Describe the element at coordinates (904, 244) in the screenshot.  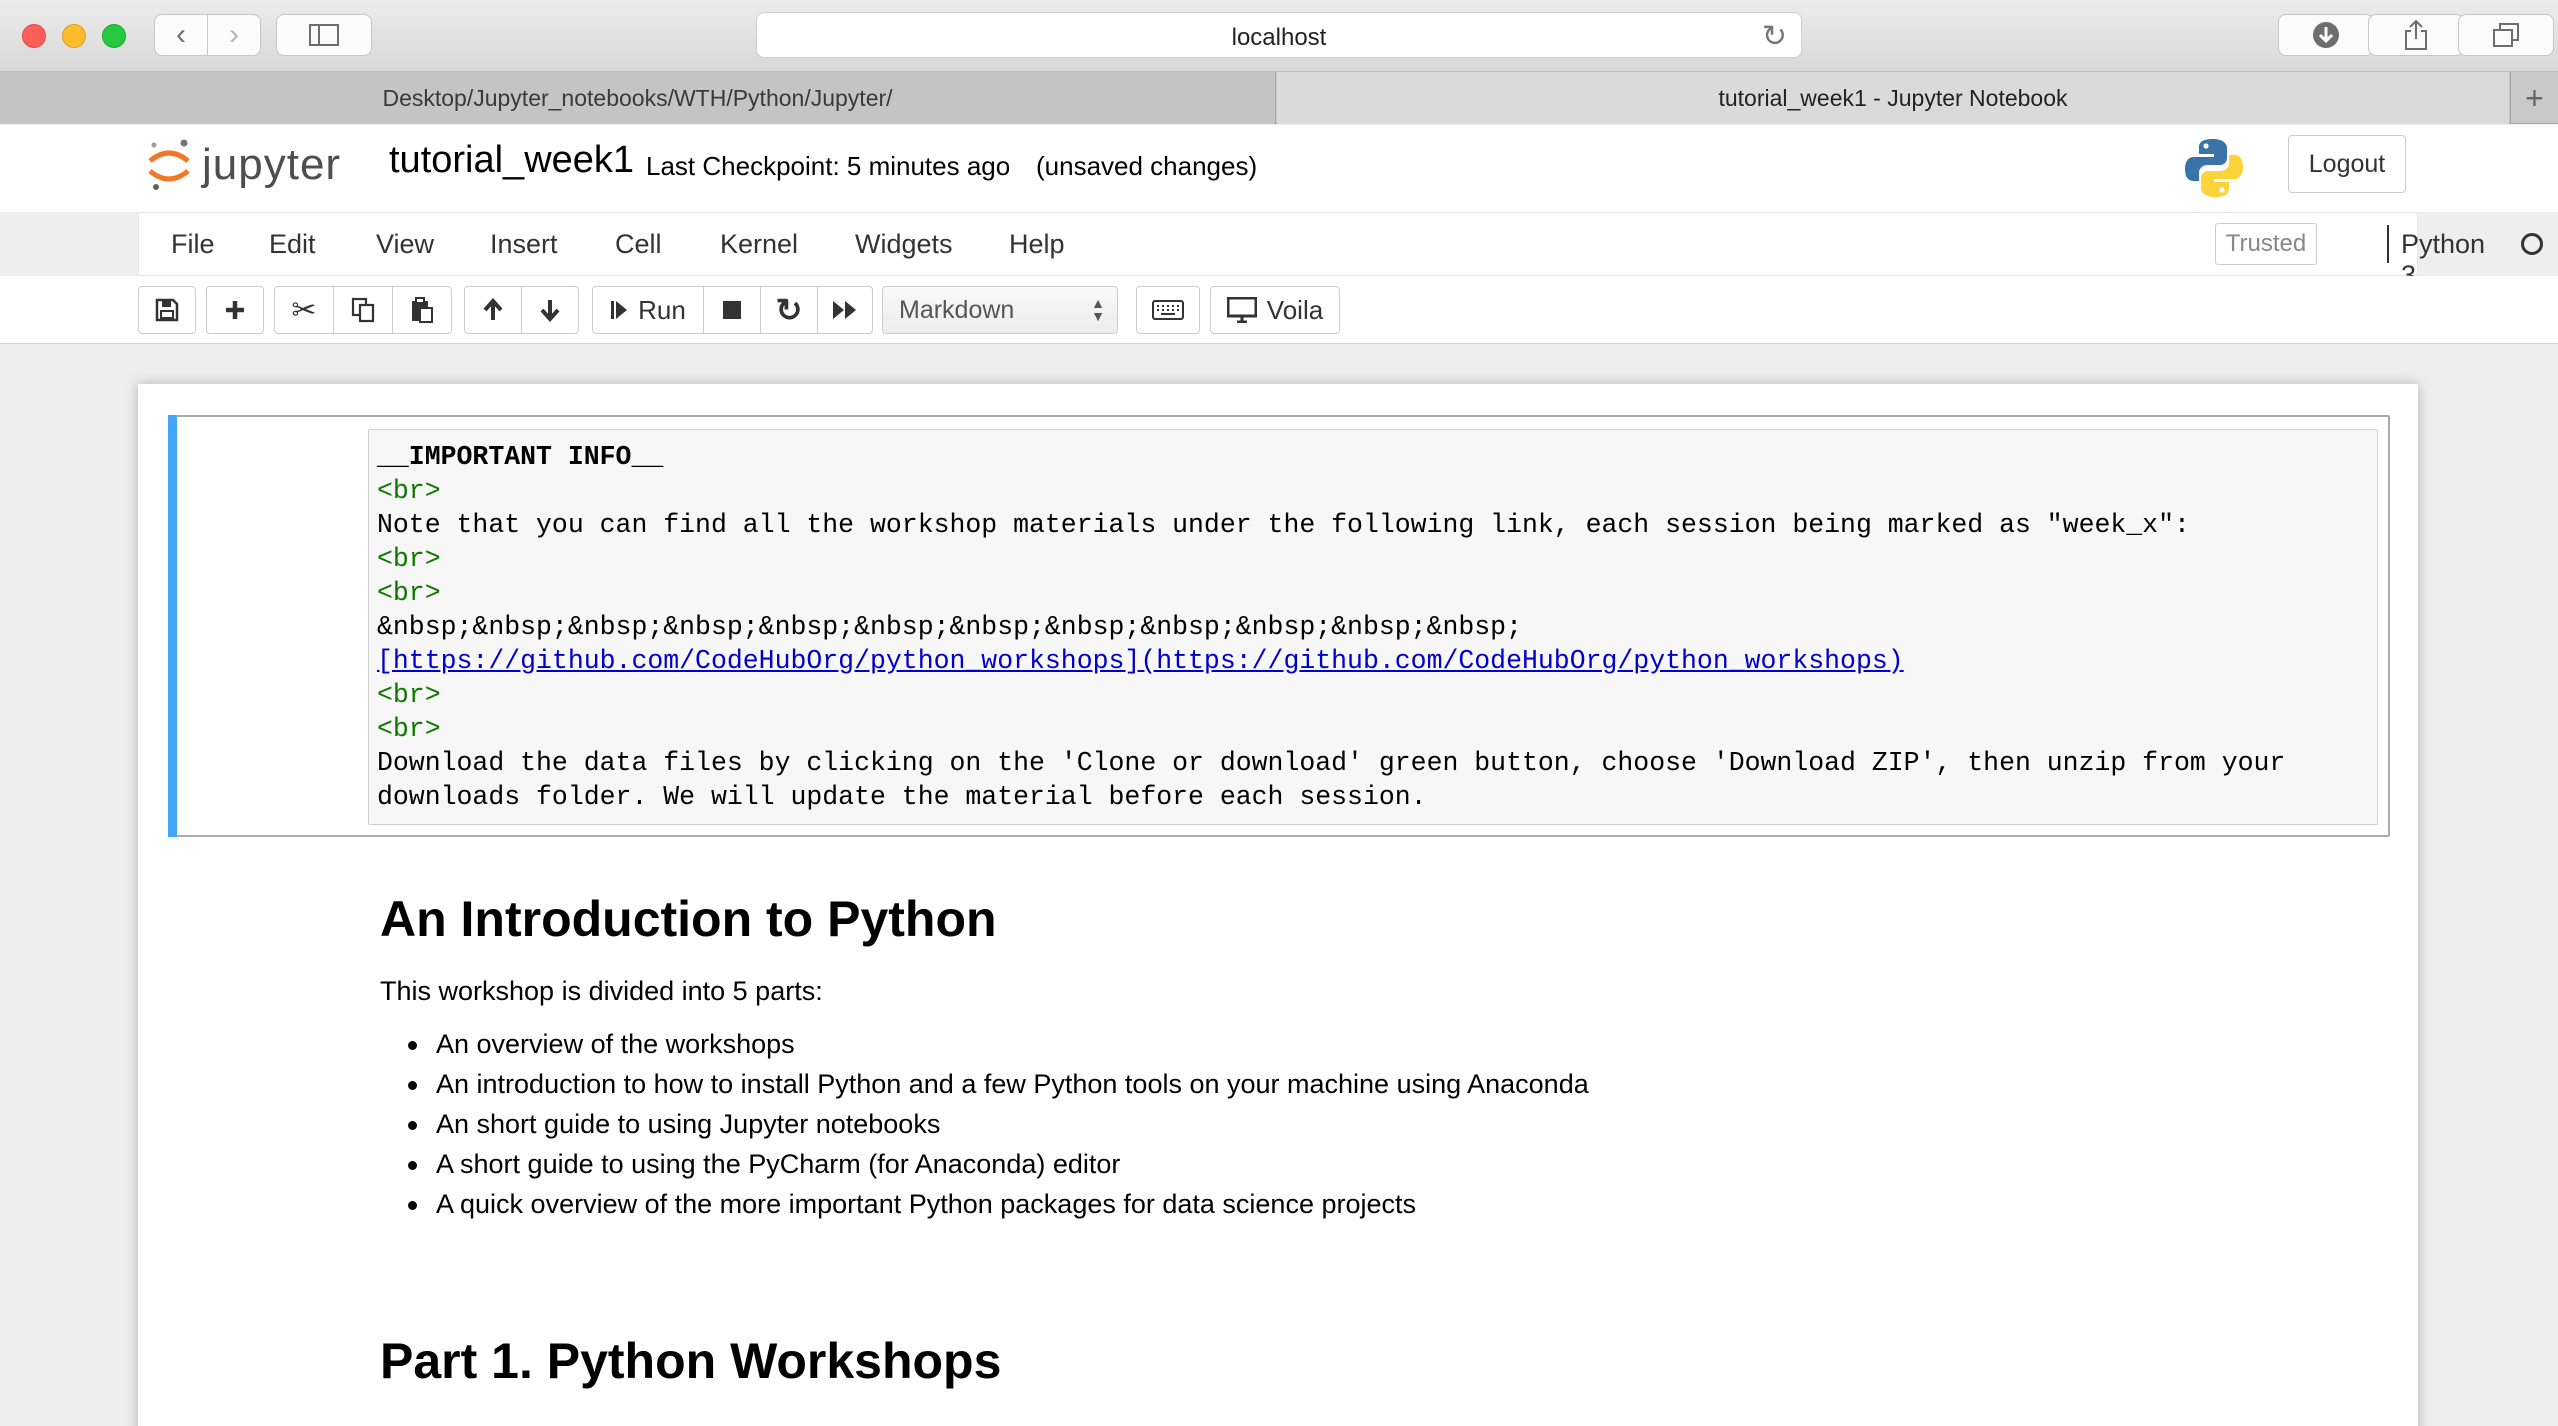
I see `menu-widgets: Widgets` at that location.